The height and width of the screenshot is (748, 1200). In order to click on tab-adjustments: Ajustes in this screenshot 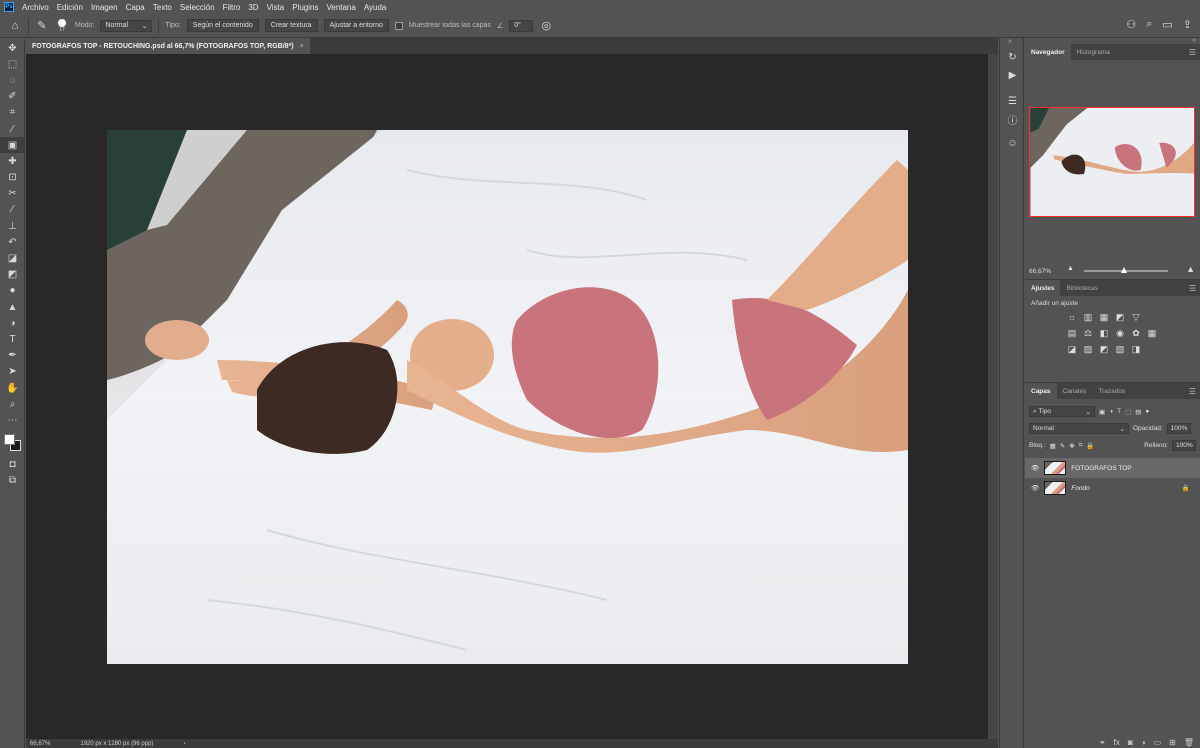, I will do `click(1043, 288)`.